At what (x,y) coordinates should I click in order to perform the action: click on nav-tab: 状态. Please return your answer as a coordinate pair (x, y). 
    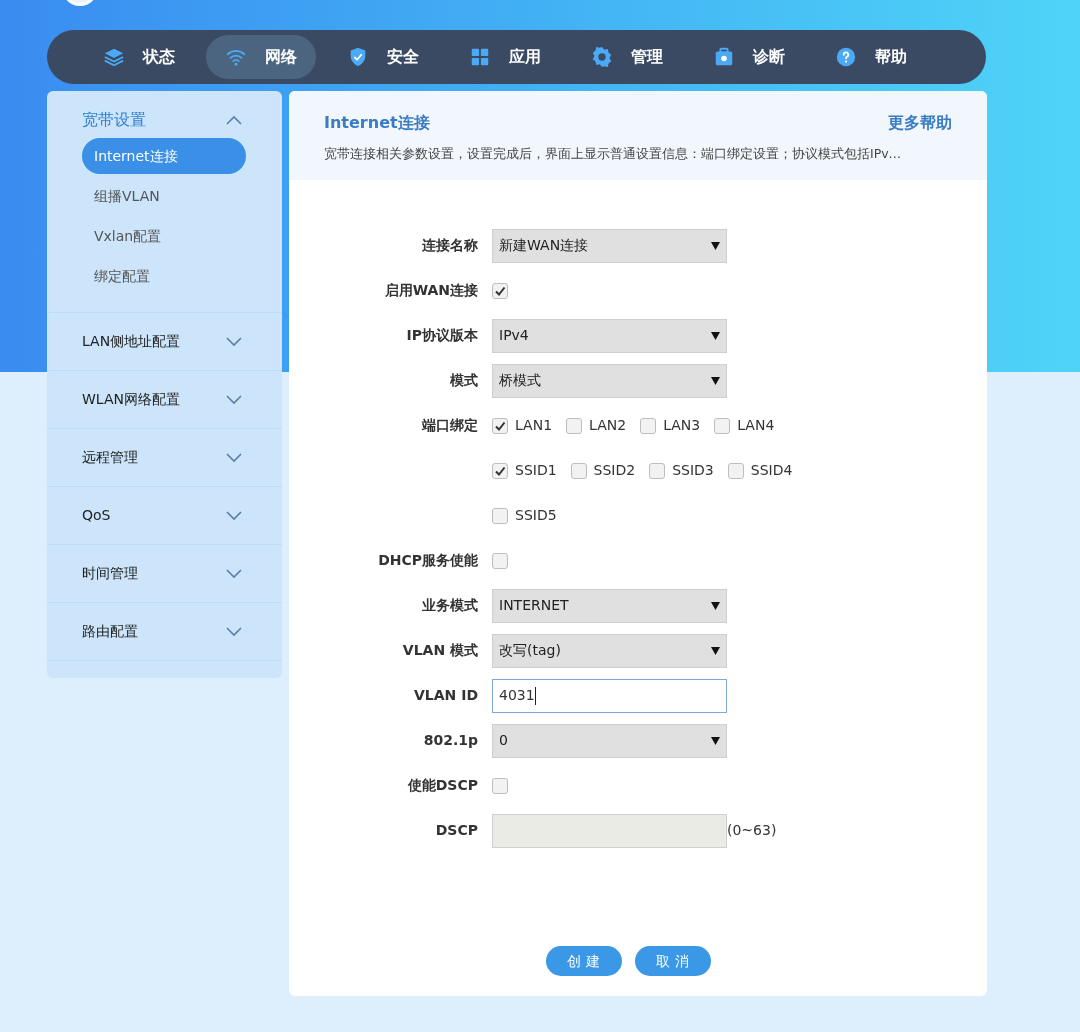
    Looking at the image, I should click on (138, 57).